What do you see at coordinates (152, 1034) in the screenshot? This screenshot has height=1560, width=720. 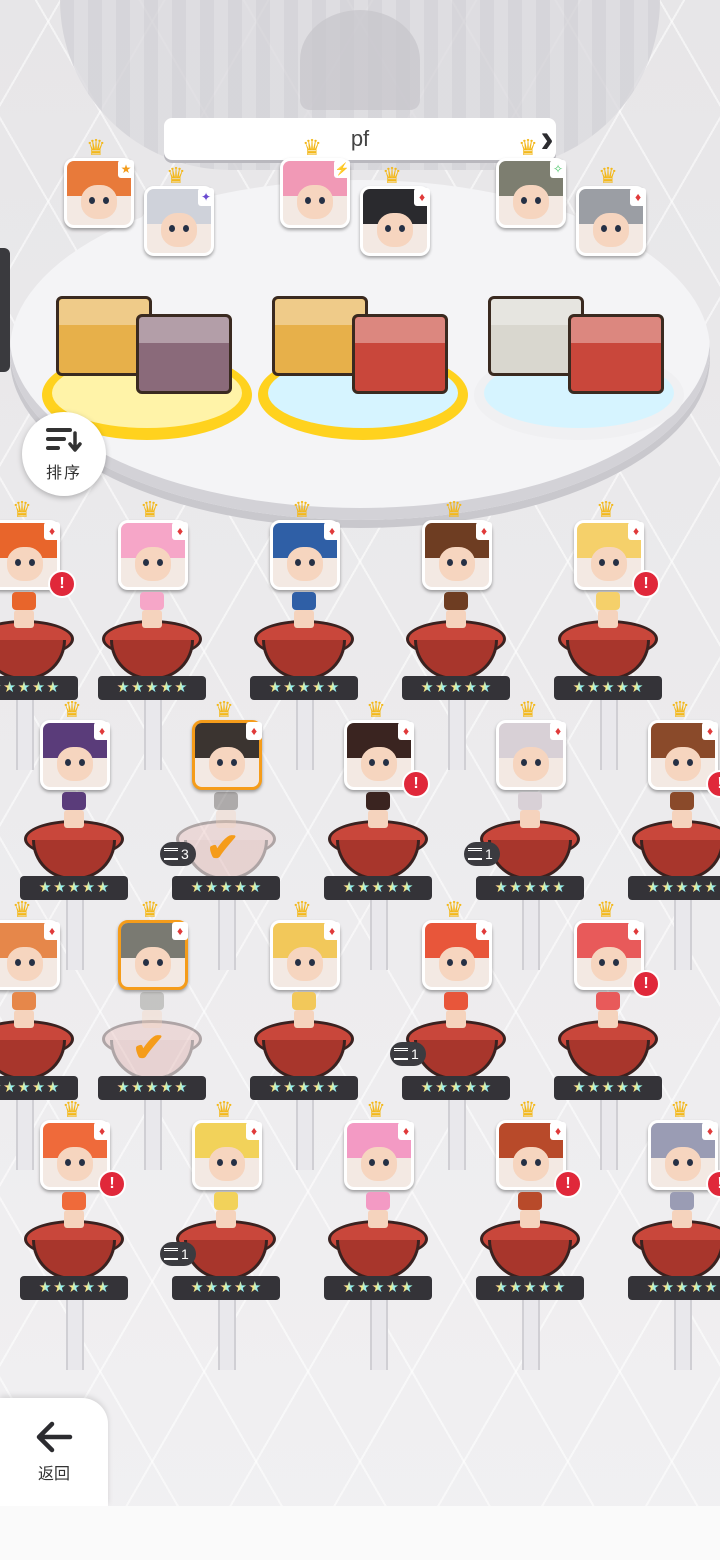 I see `character-card: ♛ ♦ ★ ★ ★ ★ ★ ✔` at bounding box center [152, 1034].